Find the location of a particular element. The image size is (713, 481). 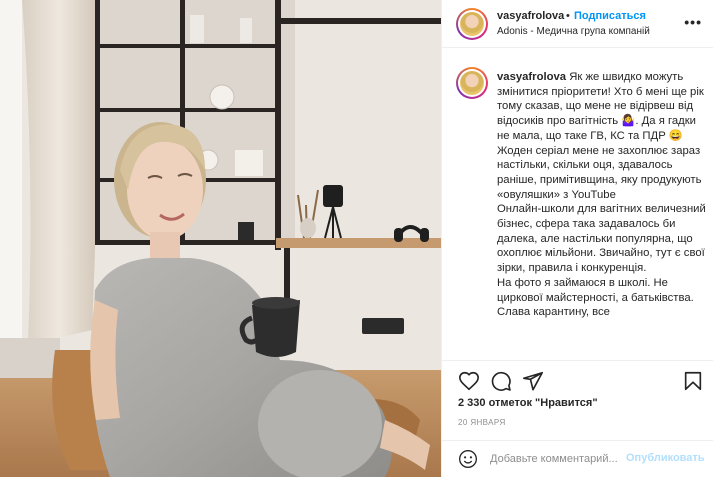

header-username: vasyafrolova is located at coordinates (530, 16).